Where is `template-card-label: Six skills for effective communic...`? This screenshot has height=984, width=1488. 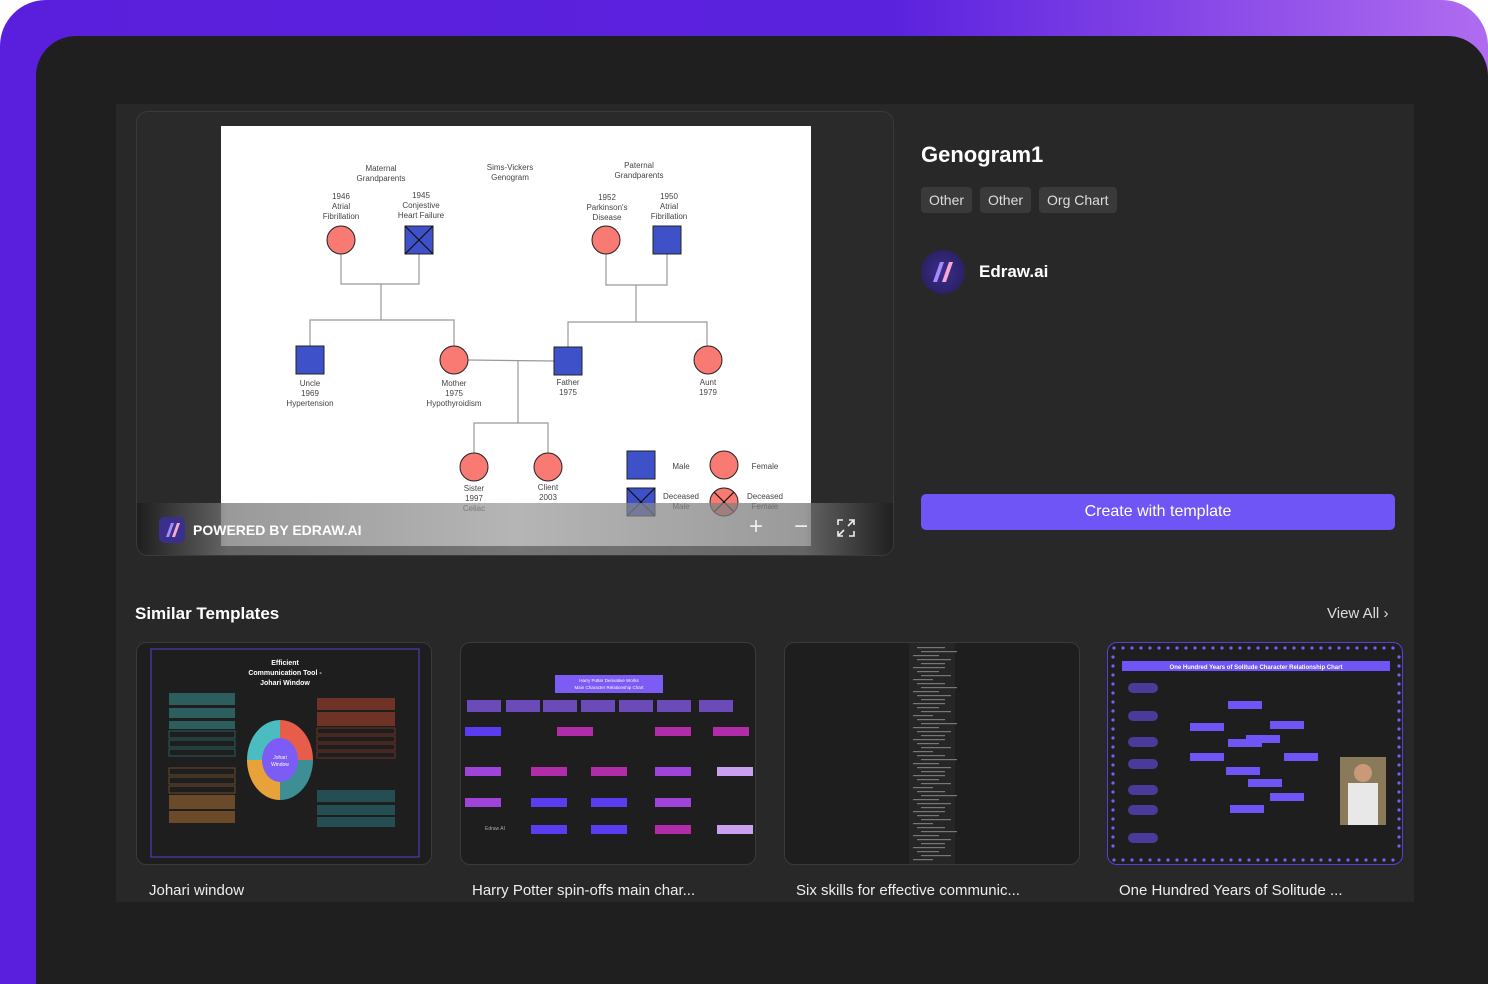 template-card-label: Six skills for effective communic... is located at coordinates (926, 890).